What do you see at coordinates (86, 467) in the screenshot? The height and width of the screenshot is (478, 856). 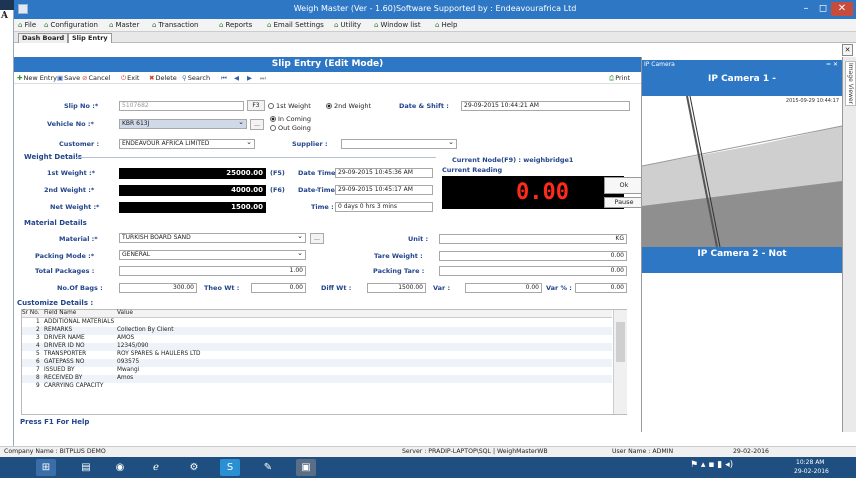 I see `explorer-taskbar-icon: ▤` at bounding box center [86, 467].